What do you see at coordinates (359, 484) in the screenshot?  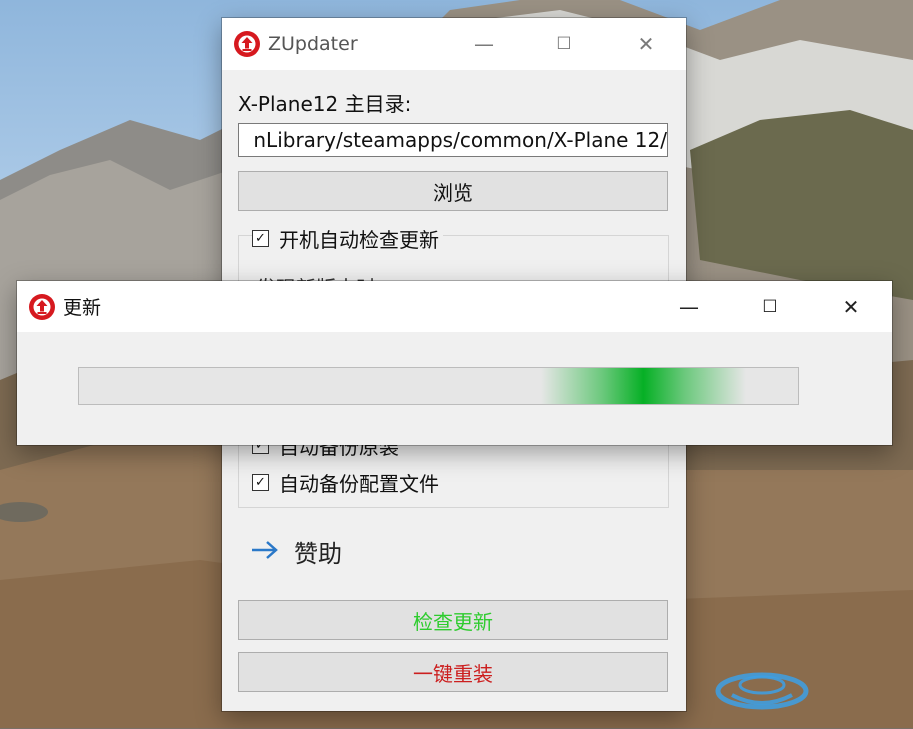 I see `backup-config-label: 自动备份配置文件` at bounding box center [359, 484].